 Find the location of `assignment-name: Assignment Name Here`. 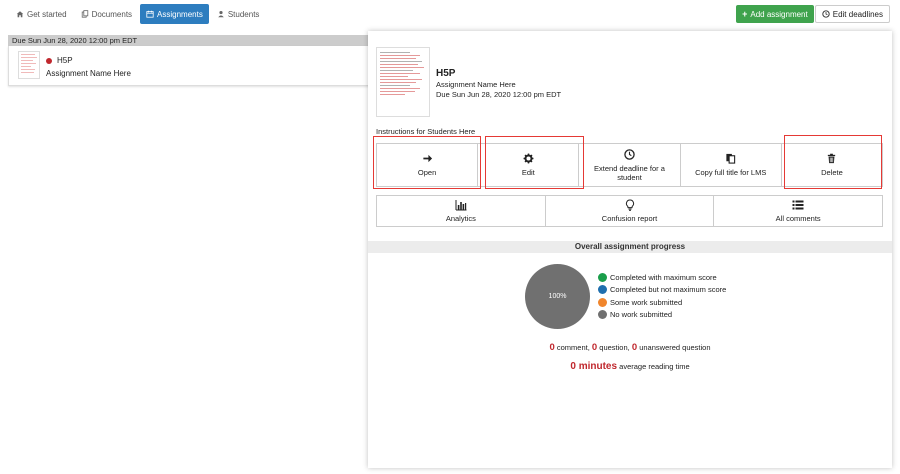

assignment-name: Assignment Name Here is located at coordinates (88, 73).